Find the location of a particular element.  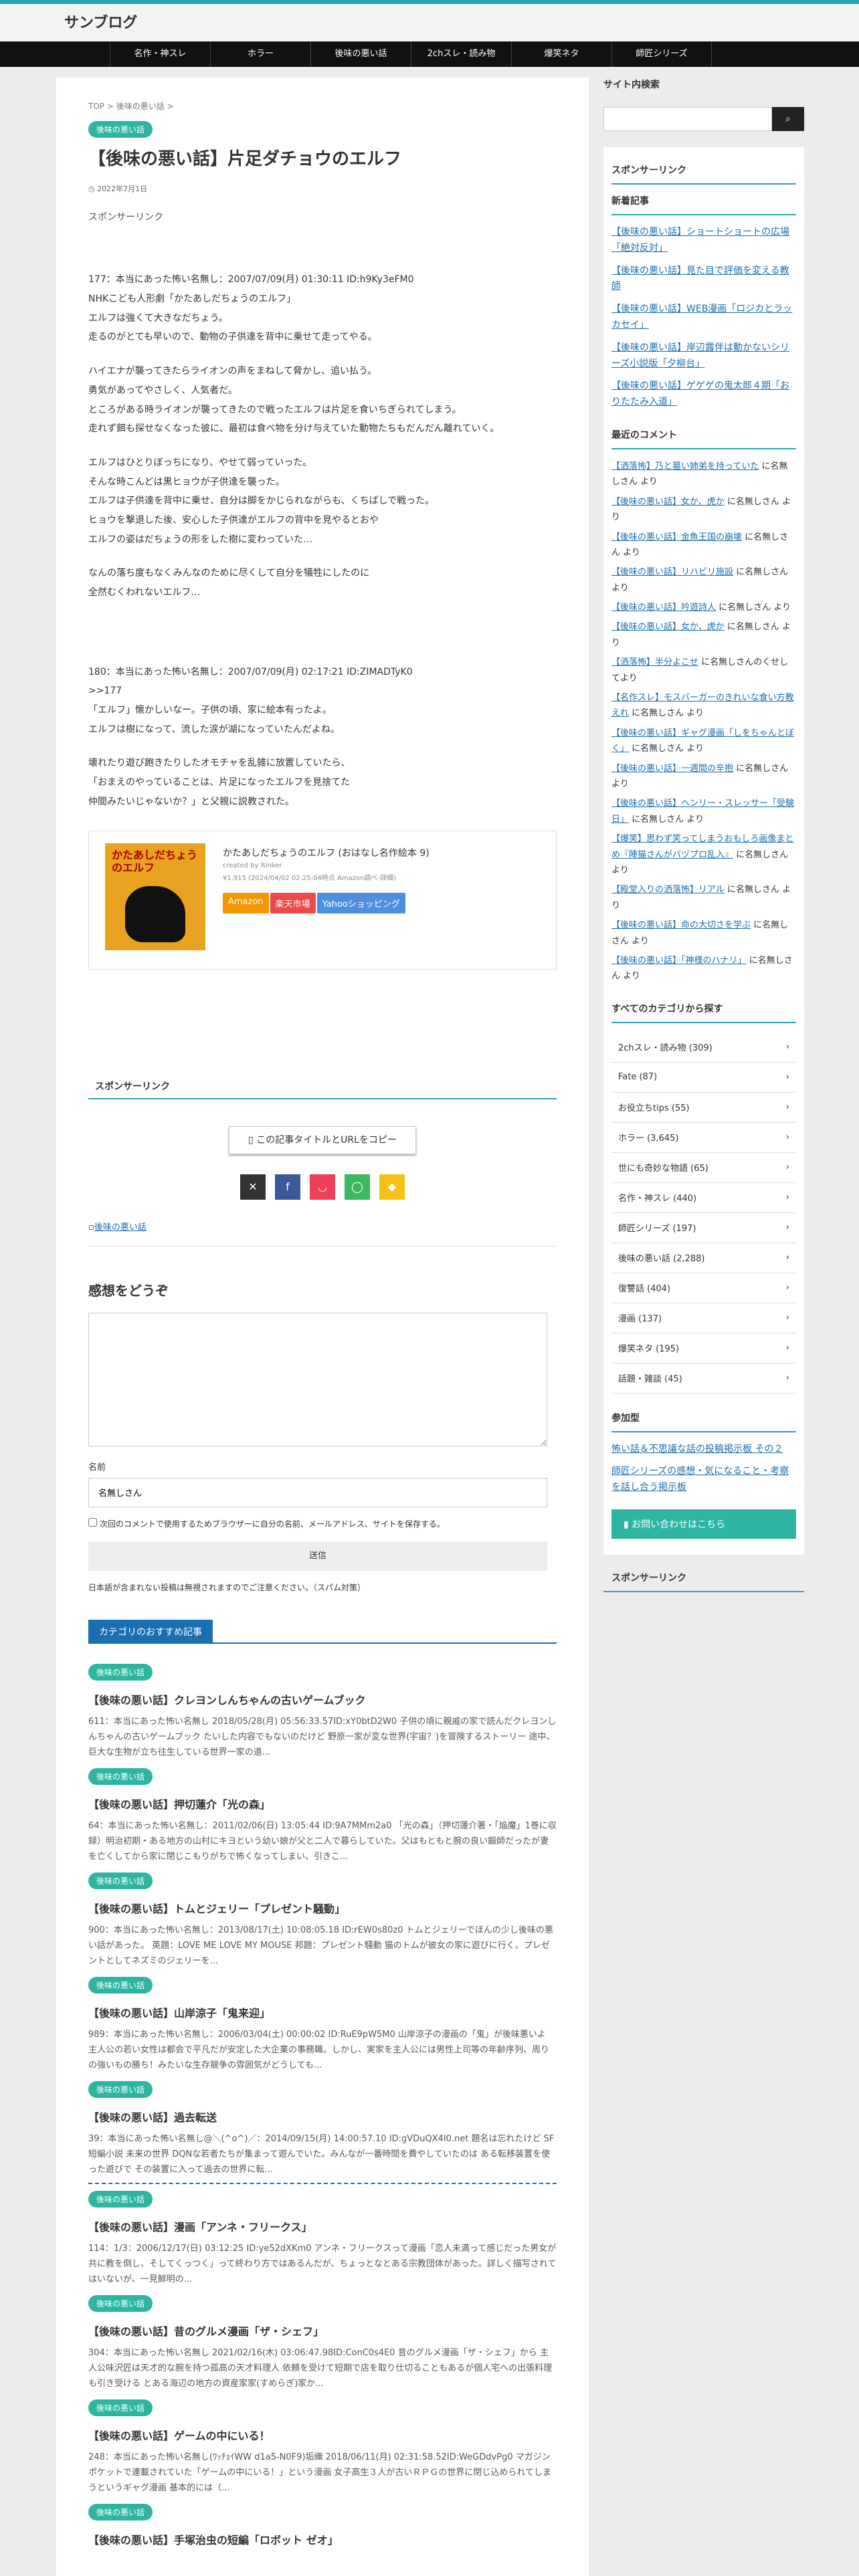

name-field is located at coordinates (318, 1492).